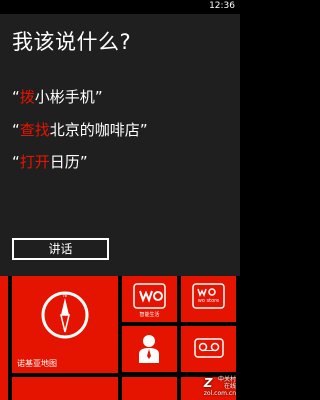 The width and height of the screenshot is (320, 400). What do you see at coordinates (34, 130) in the screenshot?
I see `example-keyword: 查找` at bounding box center [34, 130].